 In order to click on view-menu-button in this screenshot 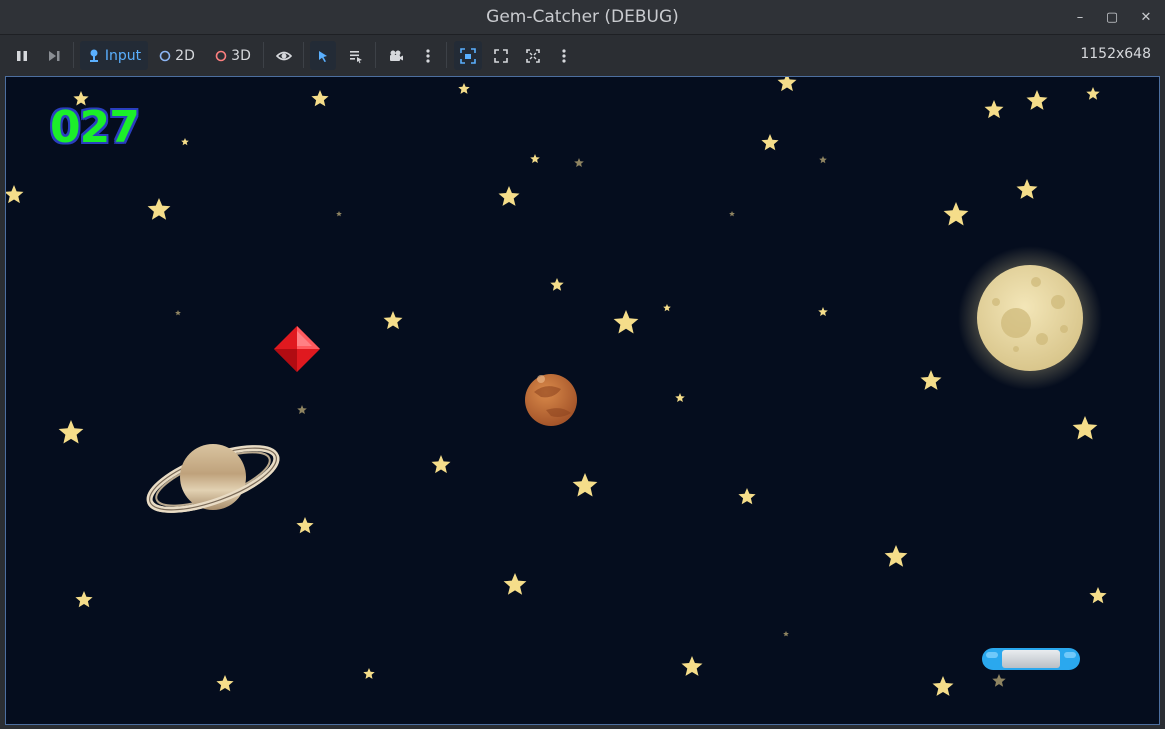, I will do `click(564, 55)`.